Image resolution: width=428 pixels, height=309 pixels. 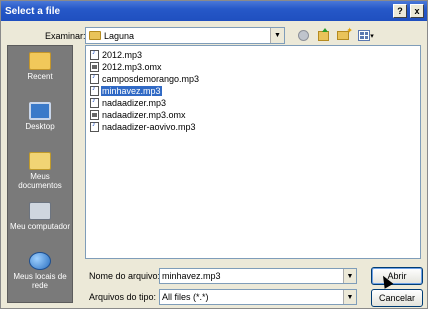 What do you see at coordinates (40, 181) in the screenshot?
I see `place-label: Meus documentos` at bounding box center [40, 181].